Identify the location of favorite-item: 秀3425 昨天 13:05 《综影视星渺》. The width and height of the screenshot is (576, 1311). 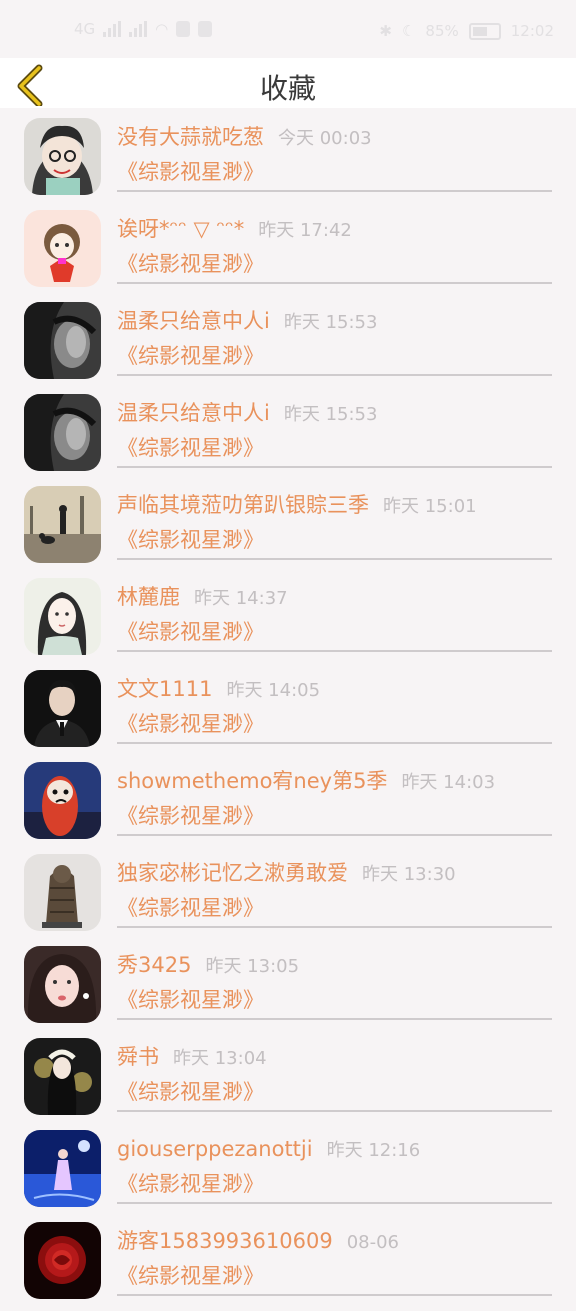
(288, 989).